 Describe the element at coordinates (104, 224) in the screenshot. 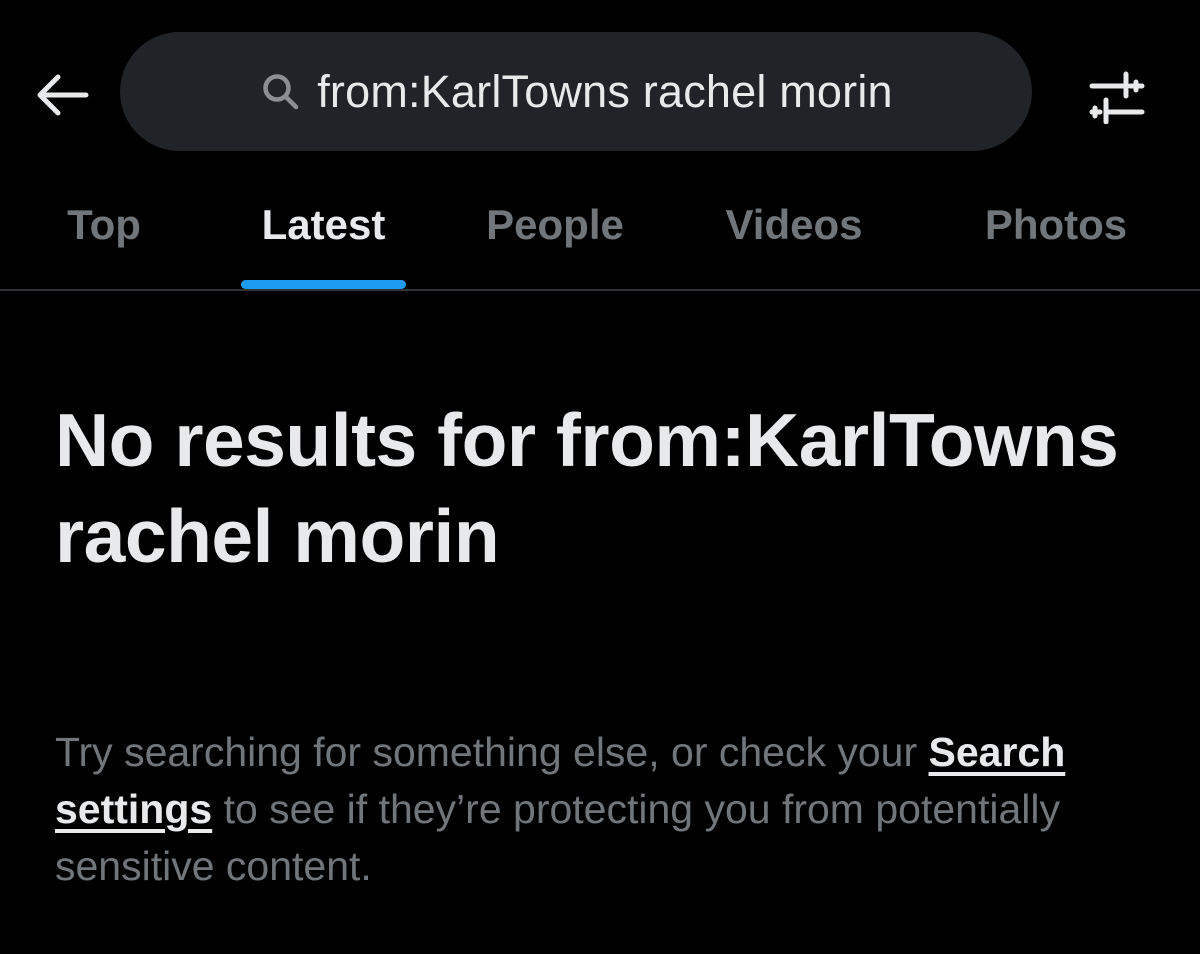

I see `tab-label: Top` at that location.